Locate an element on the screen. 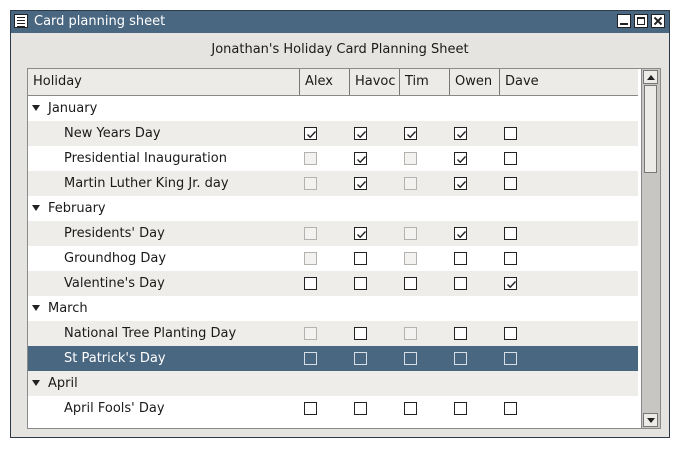 The width and height of the screenshot is (684, 451). holiday-label: Martin Luther King Jr. day is located at coordinates (146, 183).